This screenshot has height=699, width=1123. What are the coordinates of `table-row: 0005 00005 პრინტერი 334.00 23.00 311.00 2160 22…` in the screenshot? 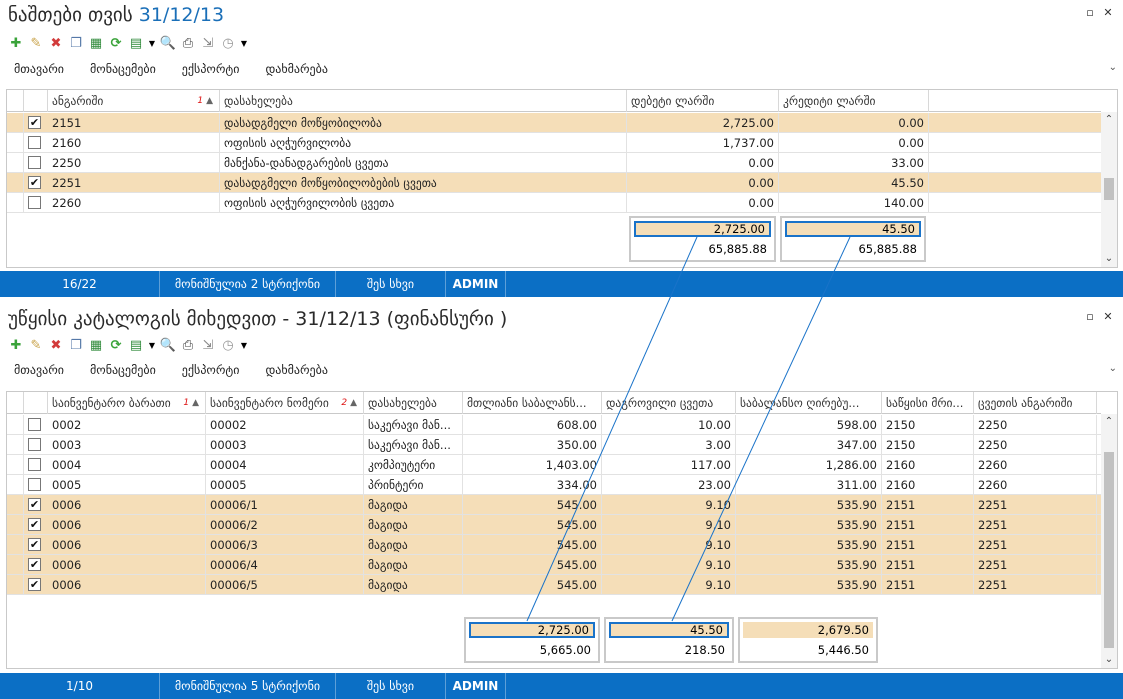 It's located at (554, 485).